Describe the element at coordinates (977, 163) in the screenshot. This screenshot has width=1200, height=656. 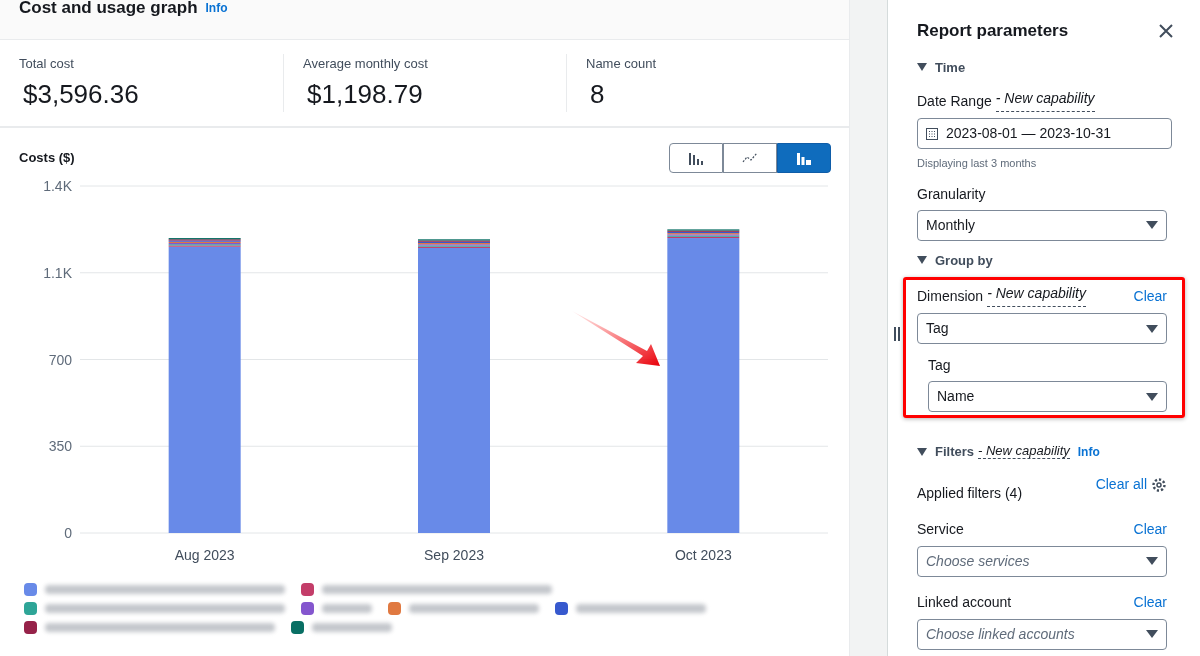
I see `hint-text: Displaying last 3 months` at that location.